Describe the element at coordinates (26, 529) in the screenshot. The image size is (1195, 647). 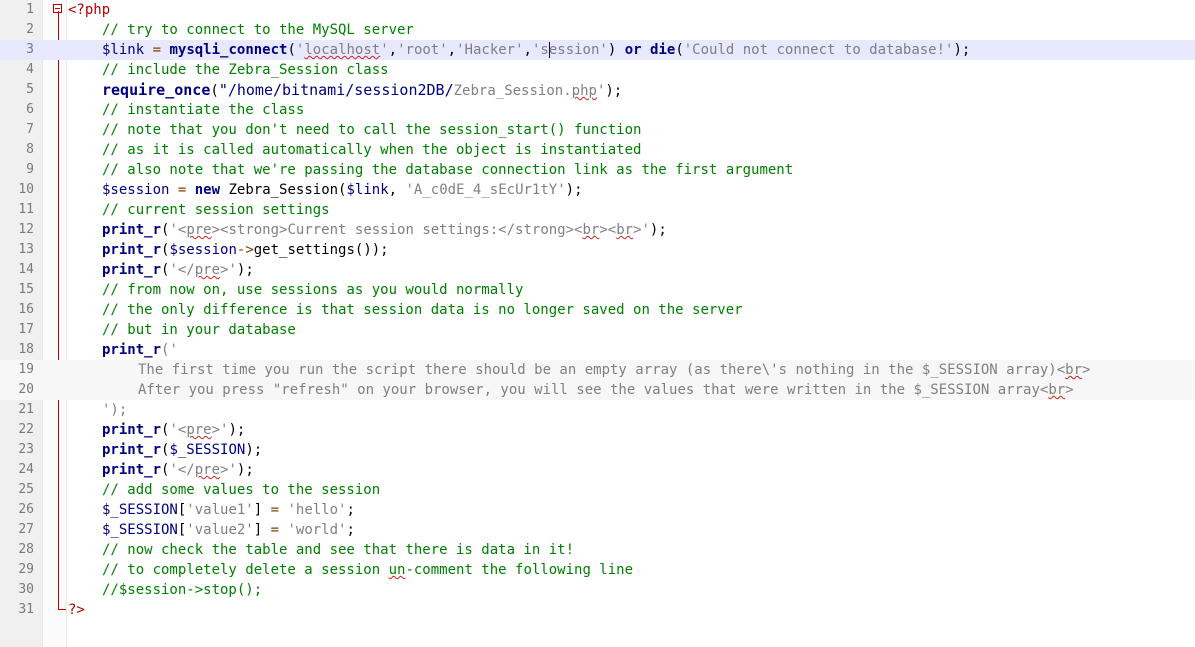
I see `line-number: 27` at that location.